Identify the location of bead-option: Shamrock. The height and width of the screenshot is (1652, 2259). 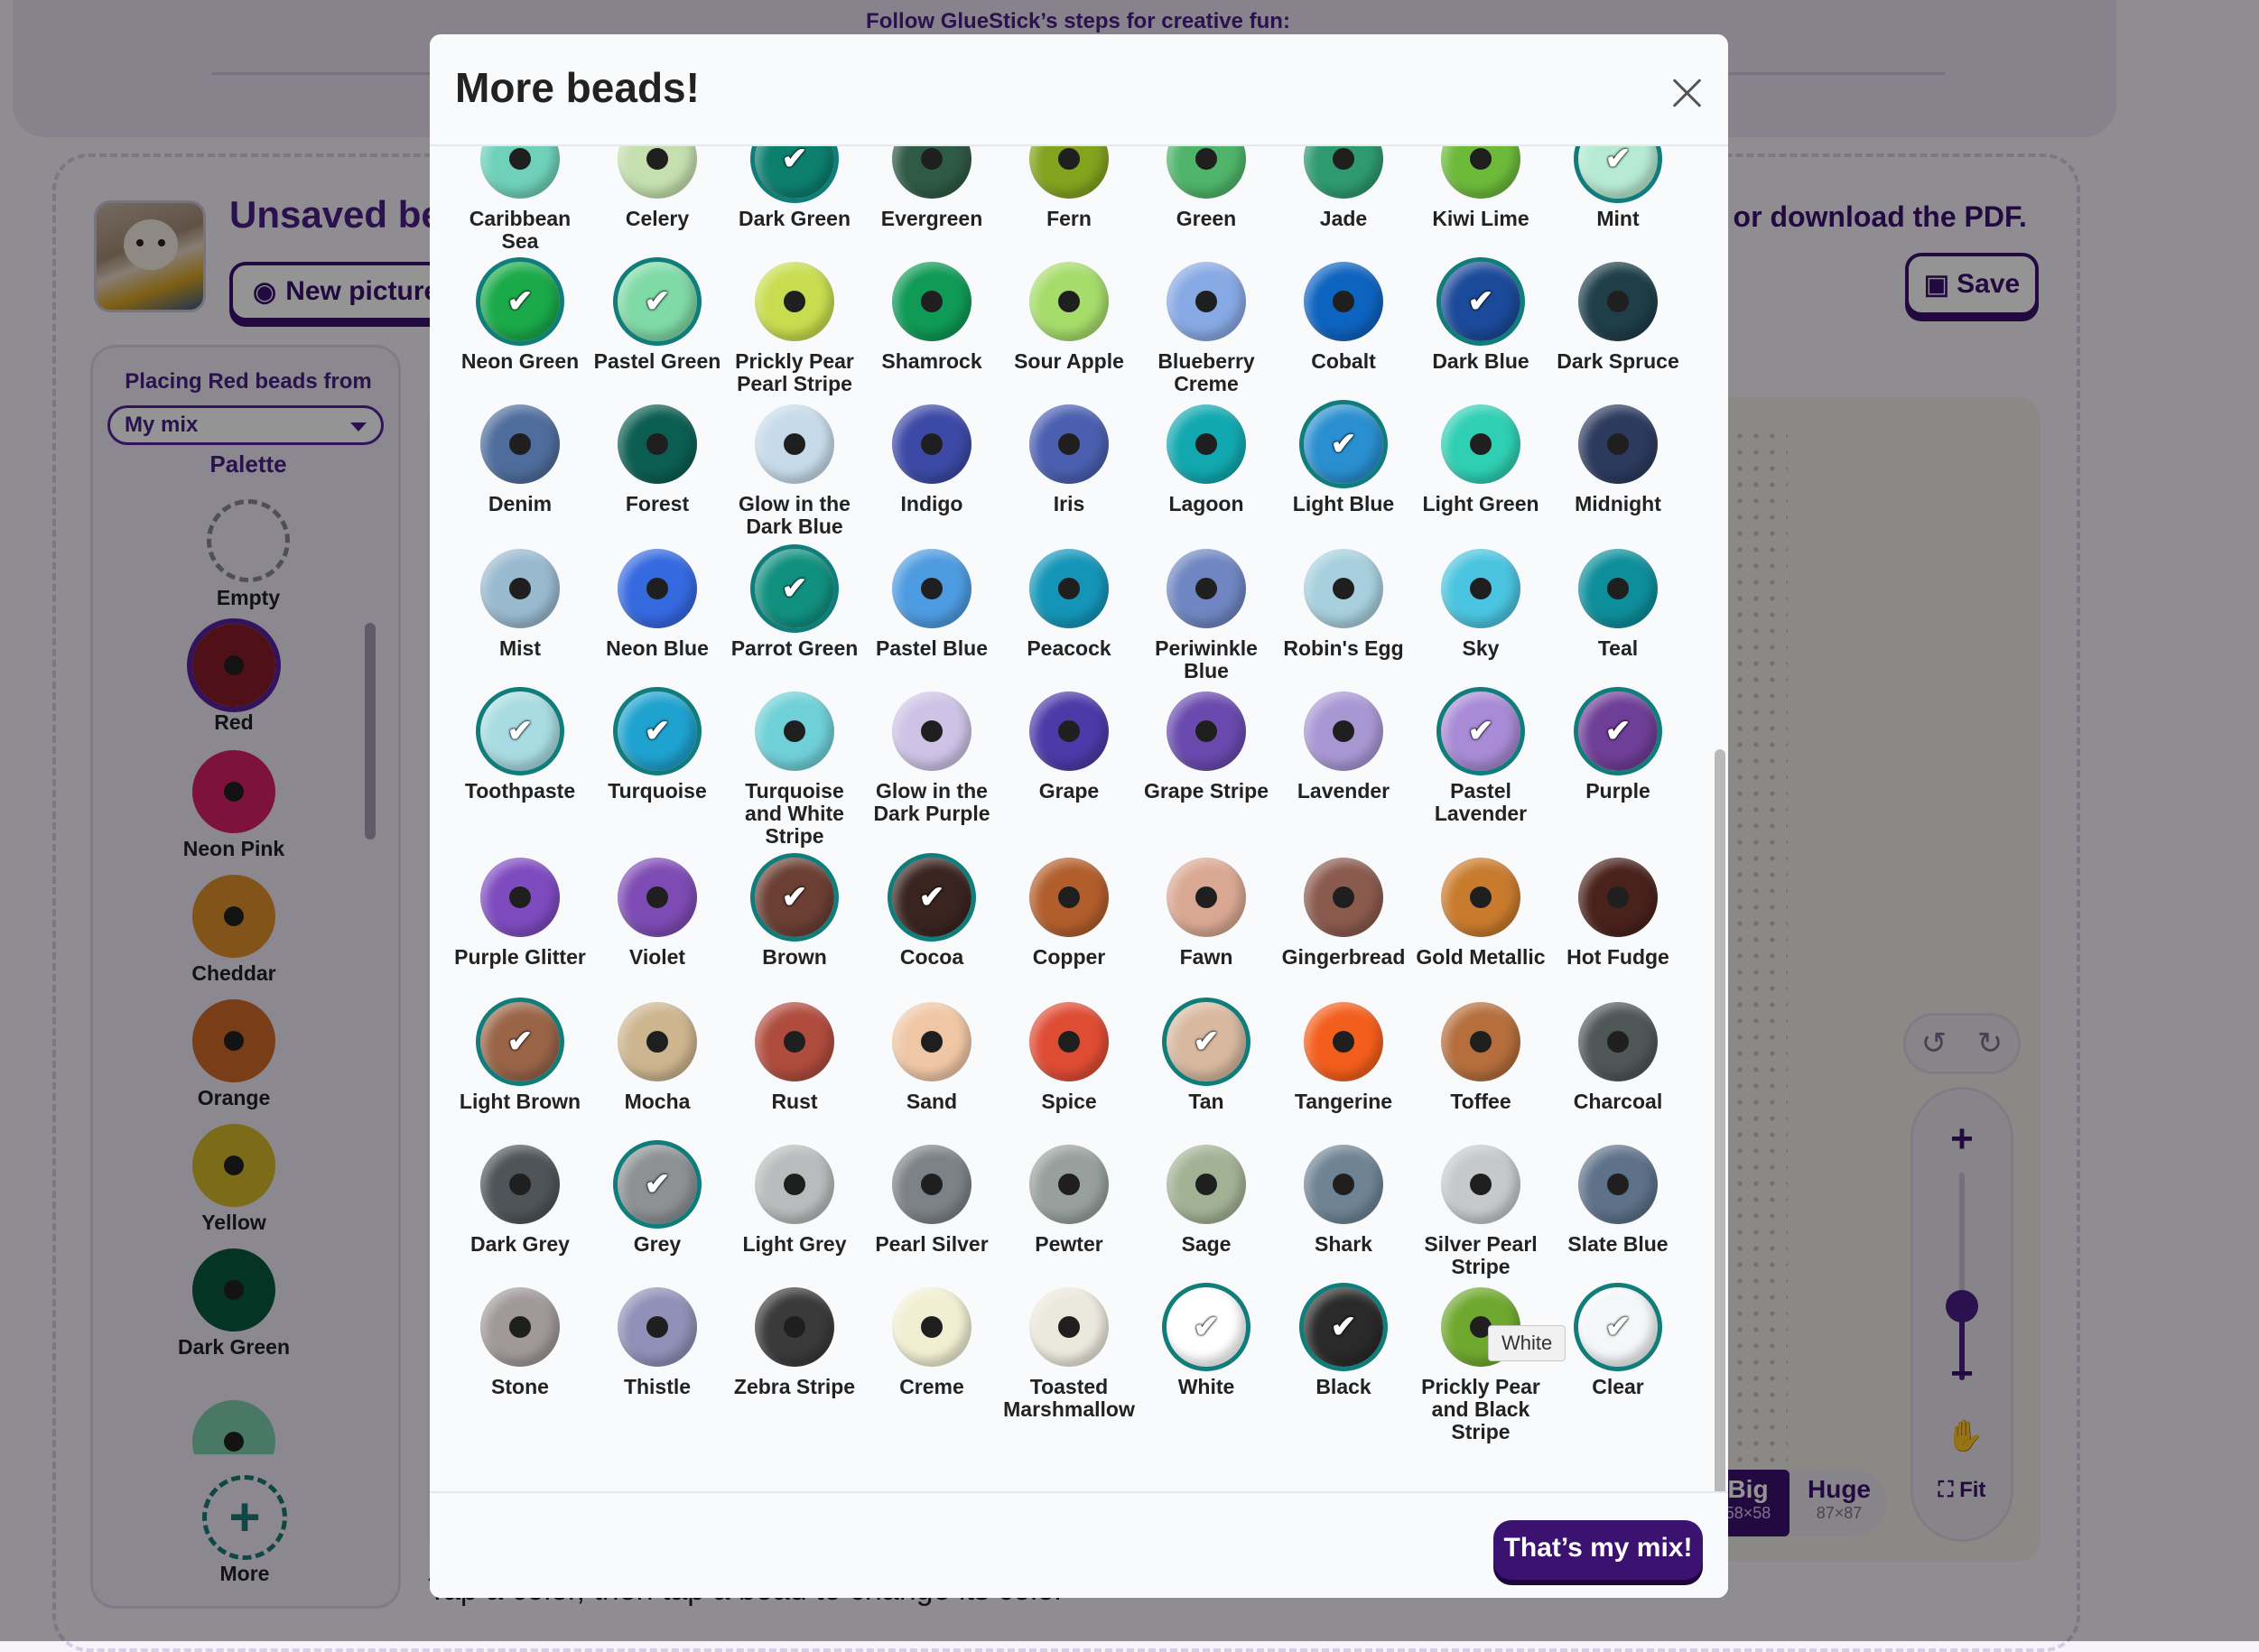
(932, 317).